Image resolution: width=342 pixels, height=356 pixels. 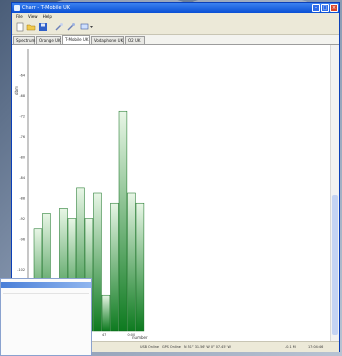 I want to click on altitude: -0.1 M, so click(x=290, y=347).